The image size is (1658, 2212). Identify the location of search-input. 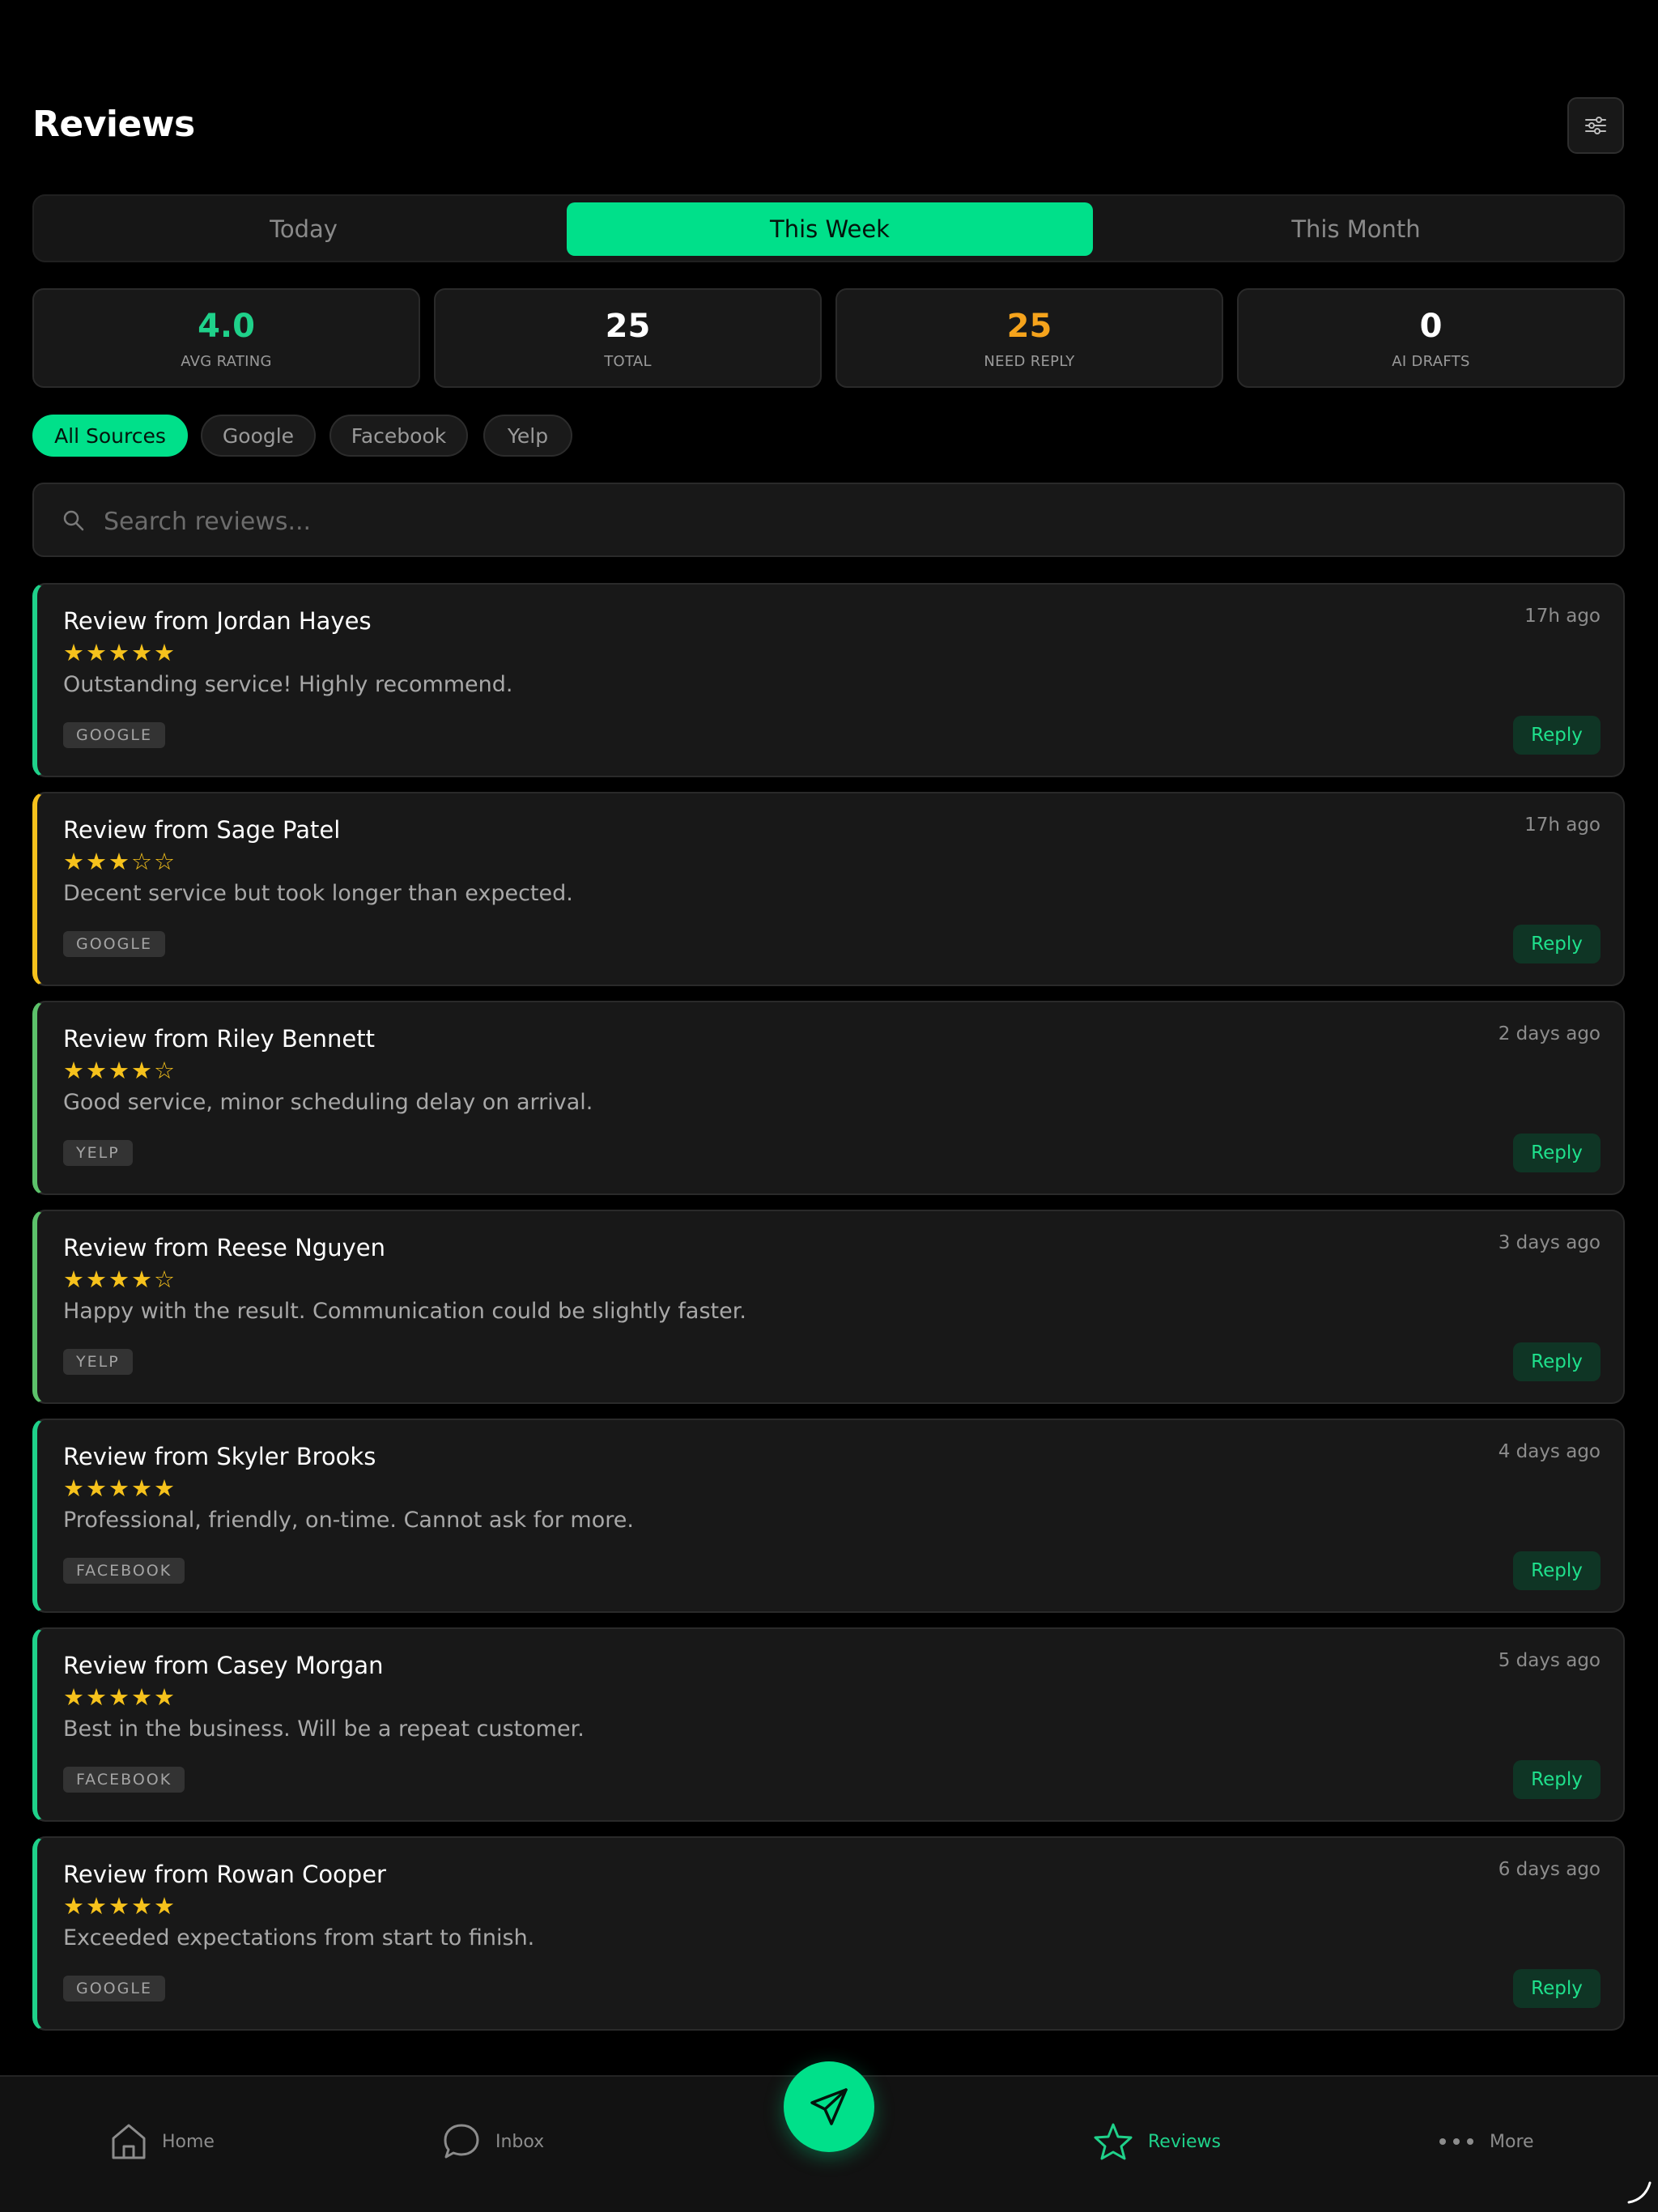
(852, 522).